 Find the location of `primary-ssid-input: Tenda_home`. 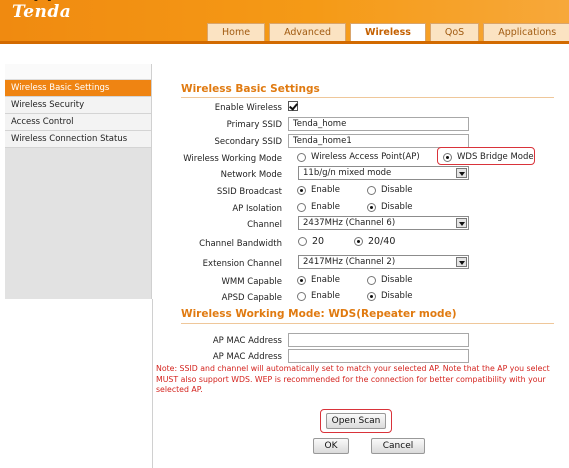

primary-ssid-input: Tenda_home is located at coordinates (378, 124).